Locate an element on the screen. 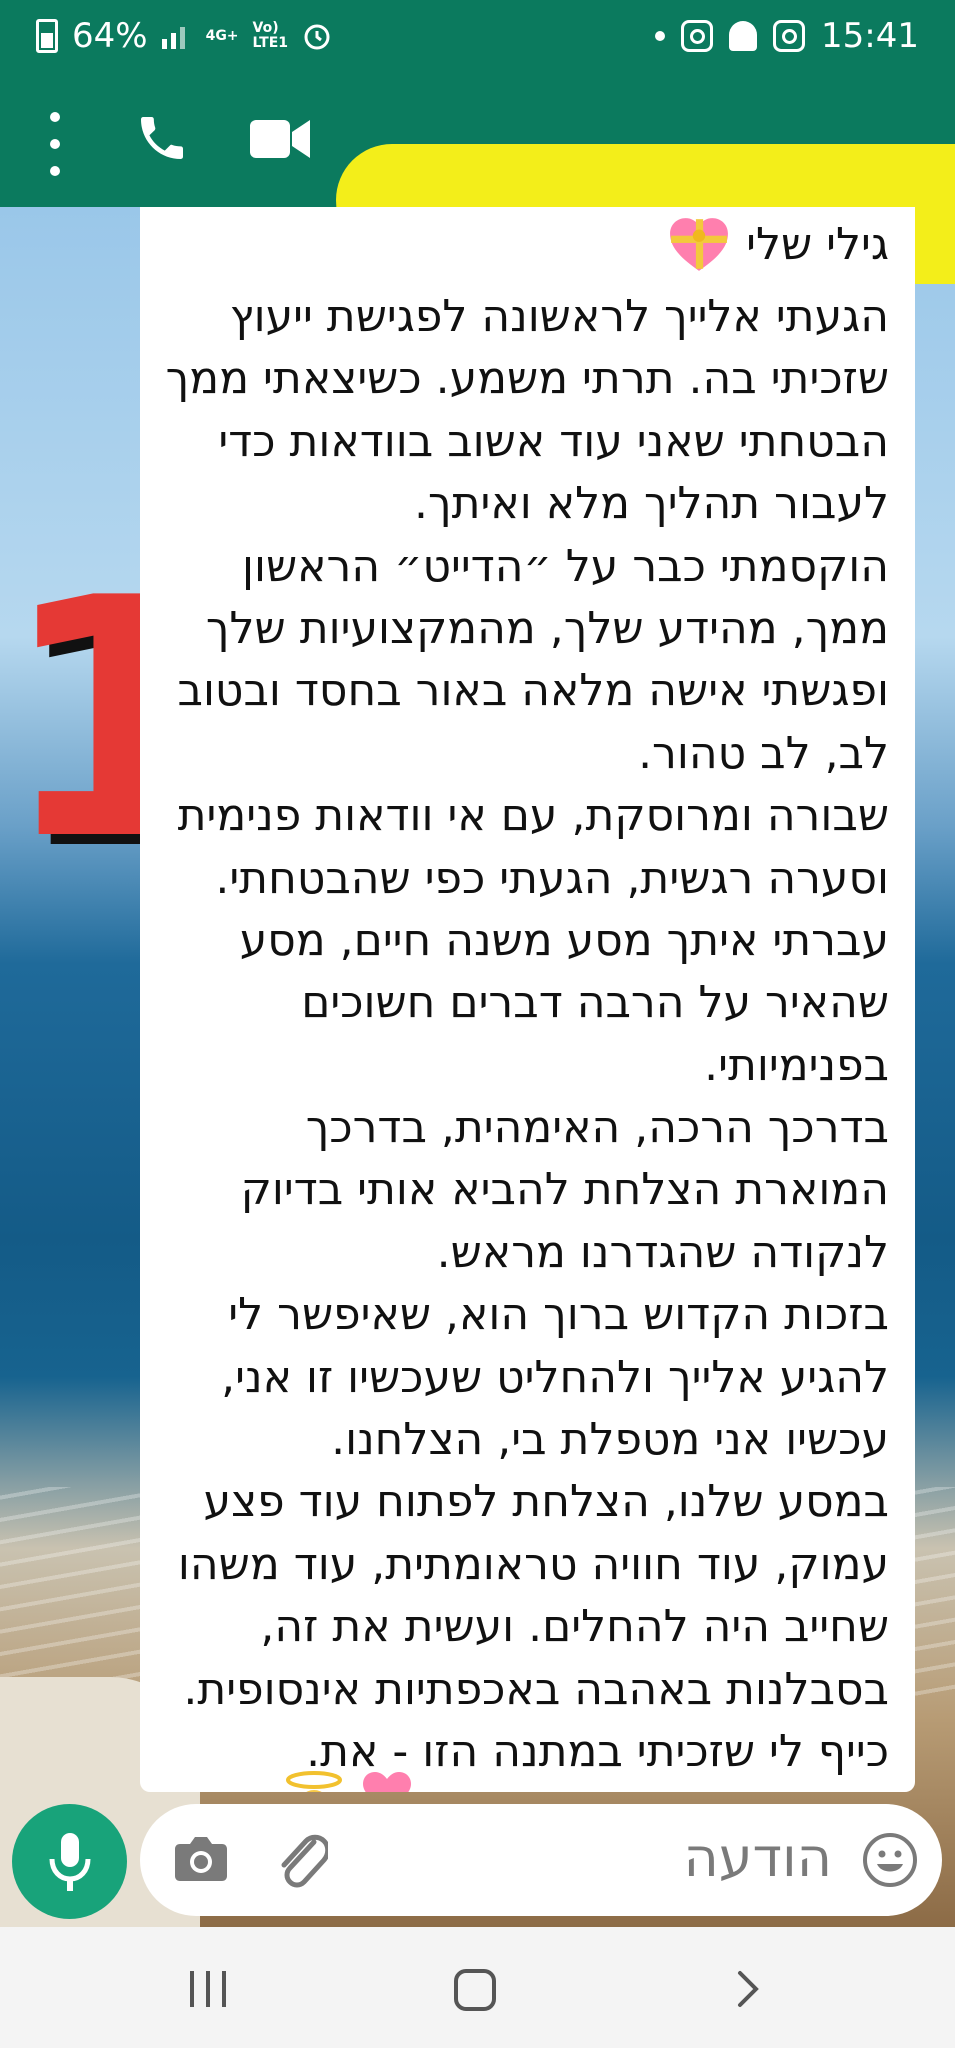 This screenshot has height=2048, width=955. message-line: שחייב היה להחלים. ועשית את זה, is located at coordinates (574, 1627).